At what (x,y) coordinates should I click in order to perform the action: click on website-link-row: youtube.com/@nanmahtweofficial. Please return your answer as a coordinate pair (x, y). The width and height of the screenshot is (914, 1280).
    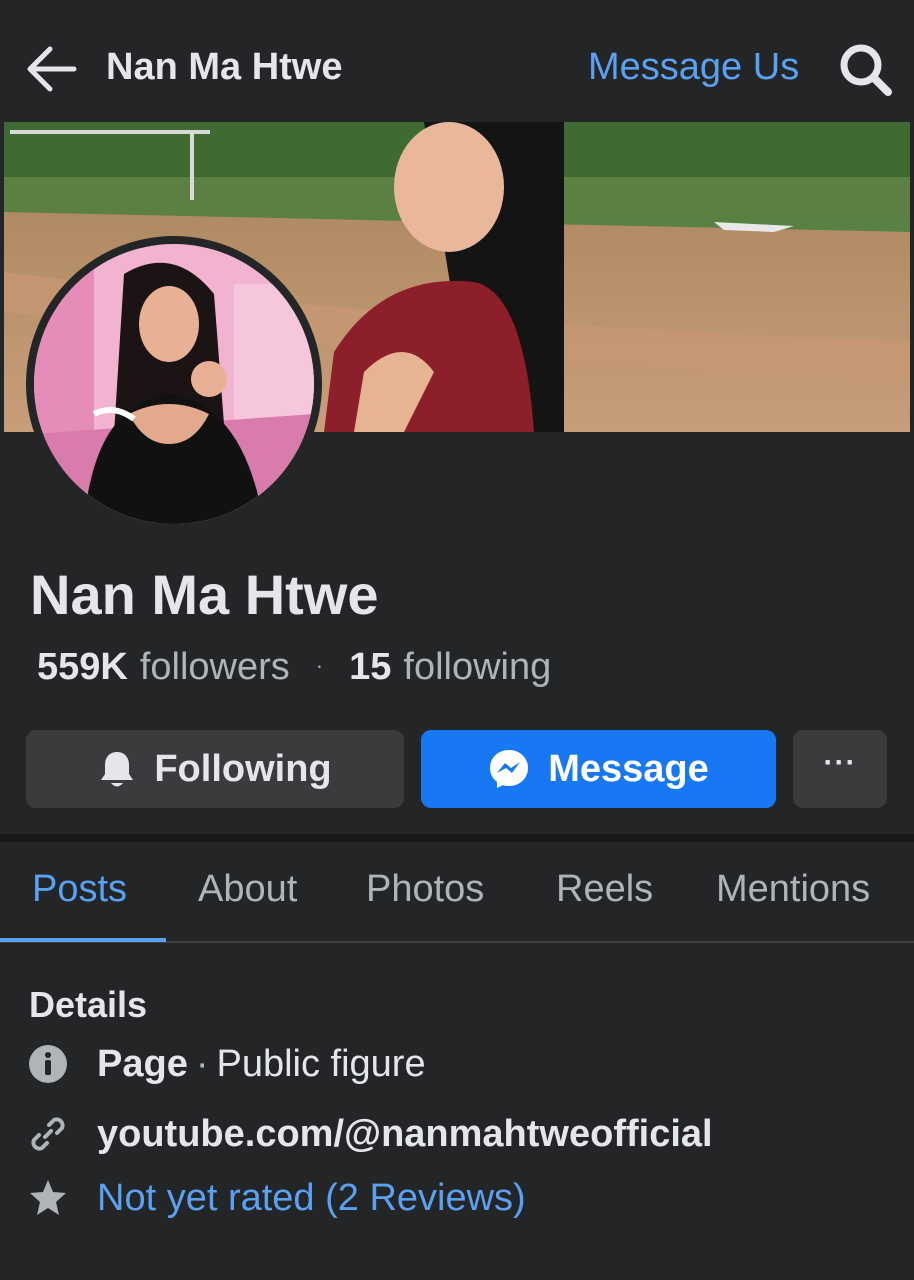
    Looking at the image, I should click on (369, 1134).